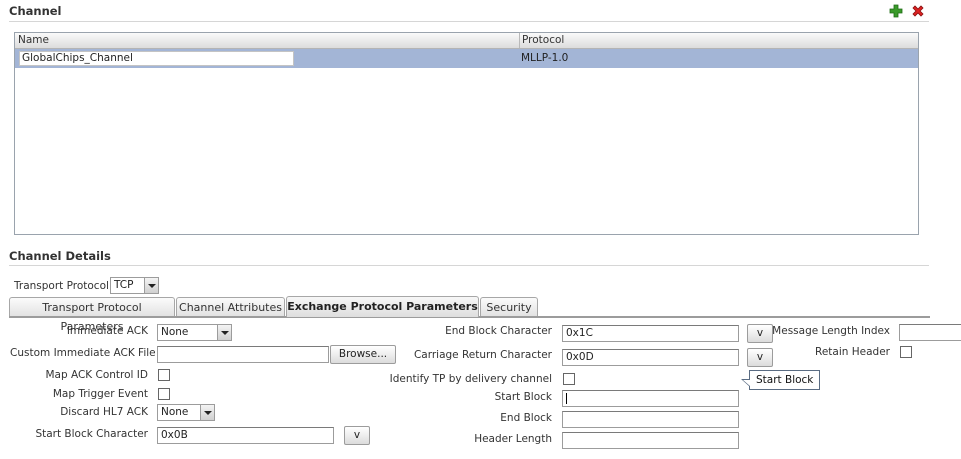  I want to click on start-block-tooltip: Start Block, so click(780, 380).